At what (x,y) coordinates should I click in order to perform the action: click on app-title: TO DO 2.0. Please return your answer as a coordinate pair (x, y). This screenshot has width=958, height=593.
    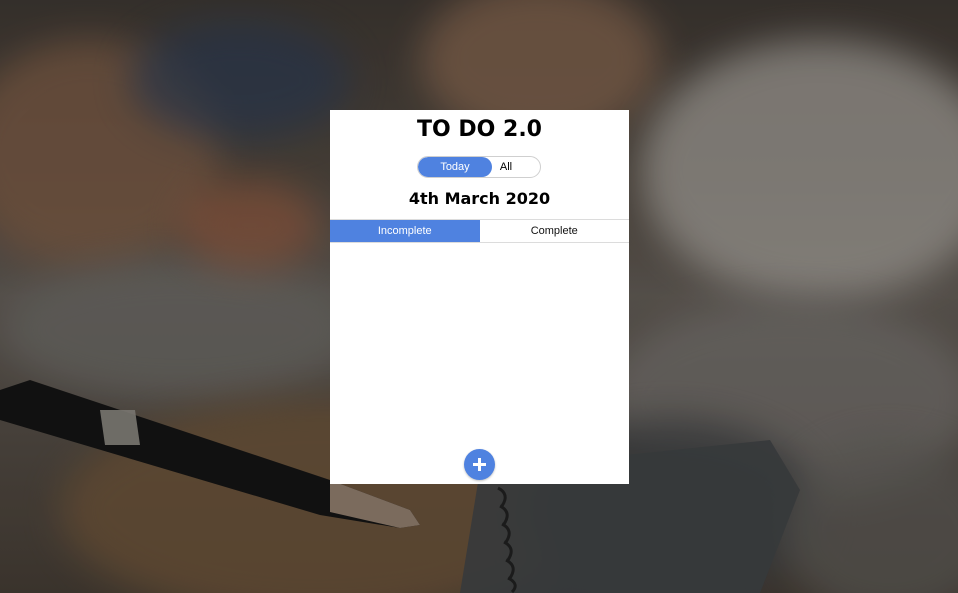
    Looking at the image, I should click on (479, 129).